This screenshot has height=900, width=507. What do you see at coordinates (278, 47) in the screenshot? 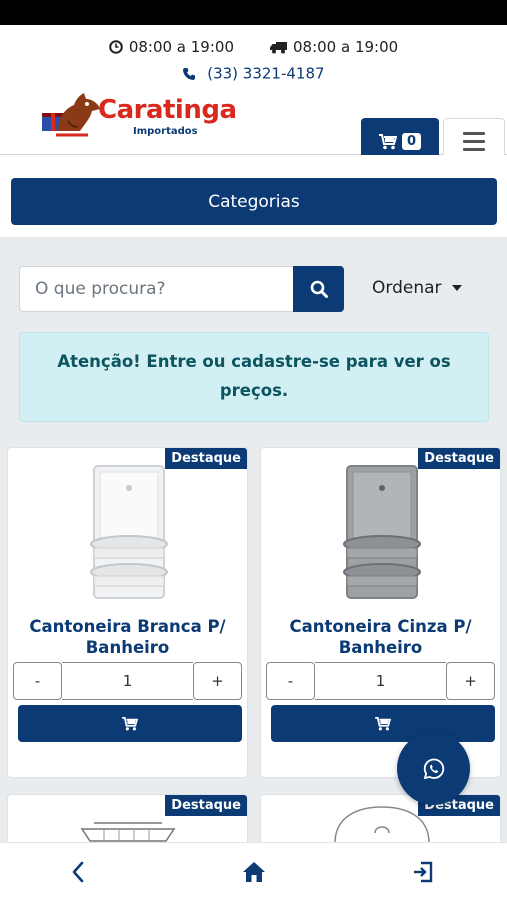
I see `truck-icon` at bounding box center [278, 47].